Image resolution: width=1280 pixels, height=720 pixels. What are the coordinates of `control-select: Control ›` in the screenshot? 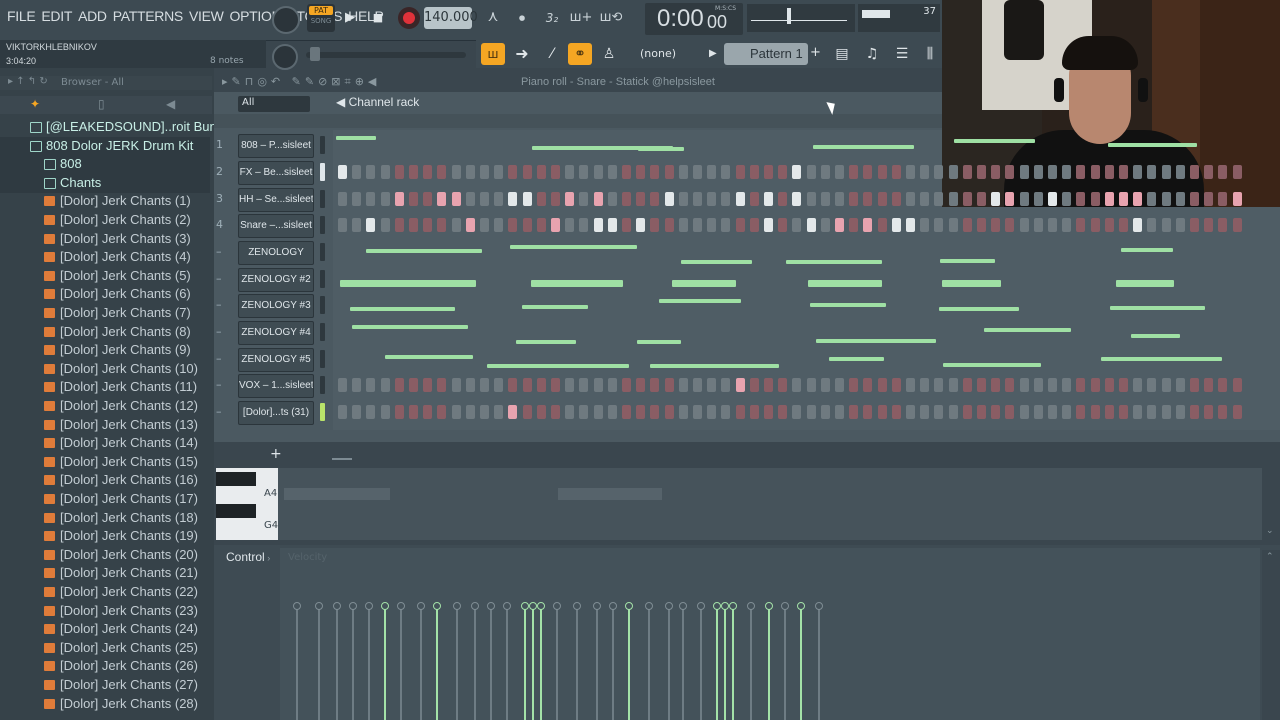 It's located at (248, 557).